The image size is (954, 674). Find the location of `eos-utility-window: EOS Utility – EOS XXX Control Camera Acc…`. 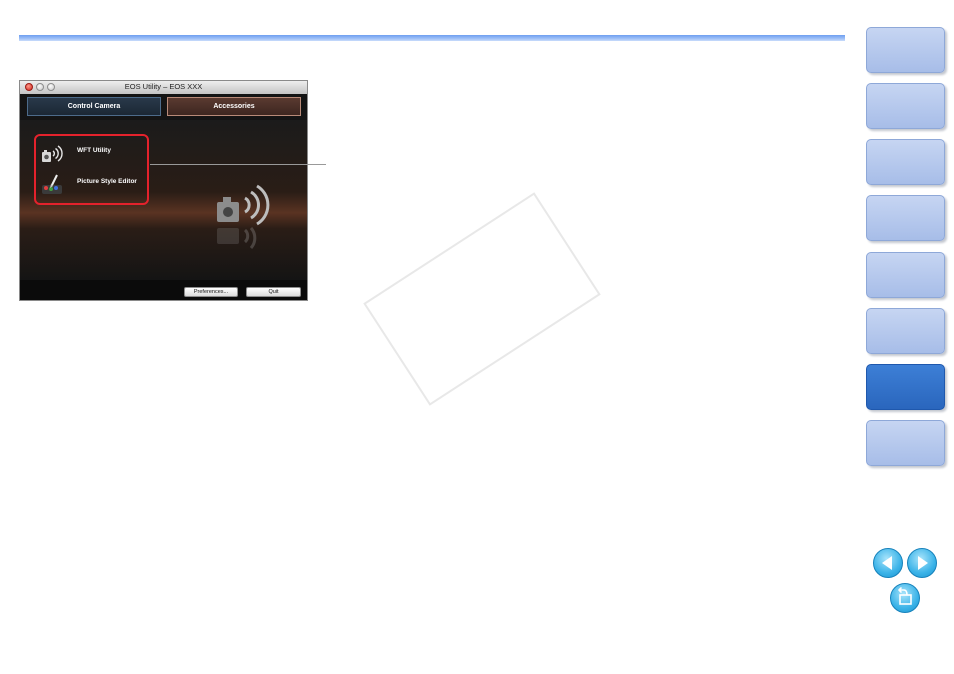

eos-utility-window: EOS Utility – EOS XXX Control Camera Acc… is located at coordinates (163, 190).